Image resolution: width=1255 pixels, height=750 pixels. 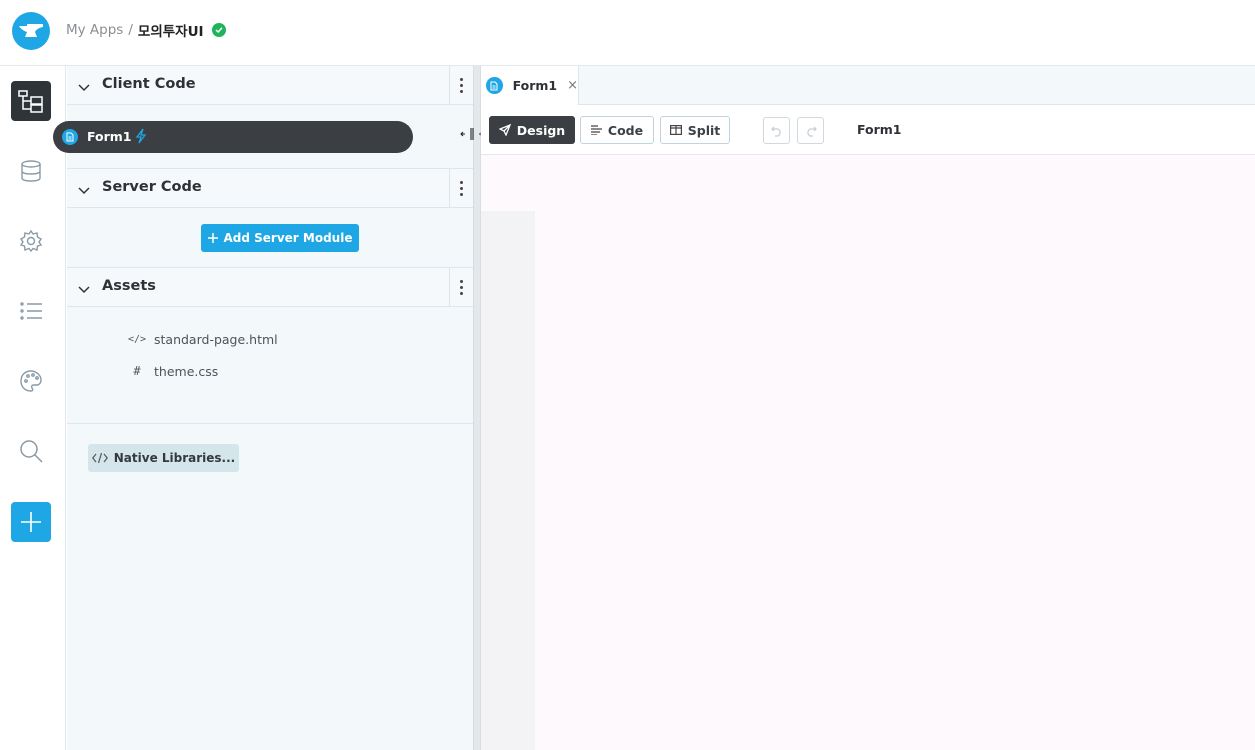 I want to click on sidebar-rail, so click(x=33, y=408).